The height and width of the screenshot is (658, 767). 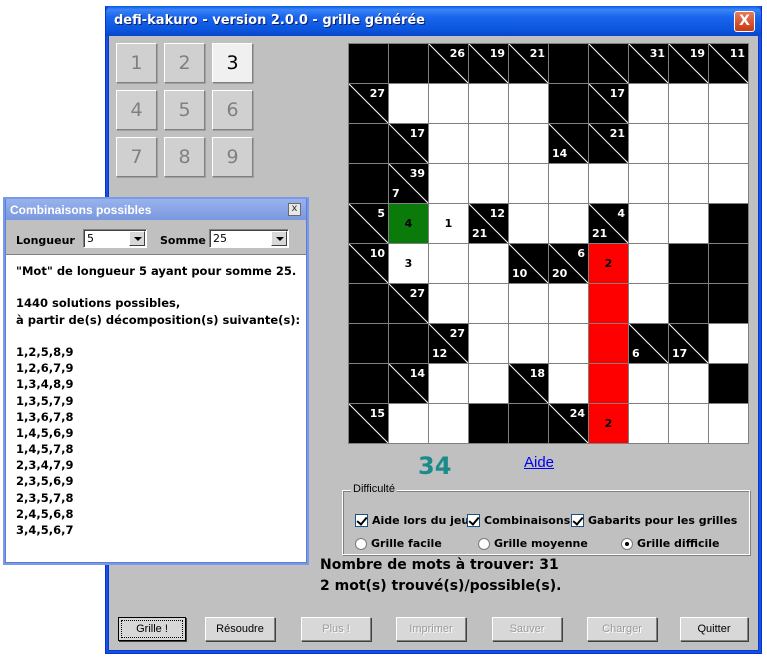 What do you see at coordinates (361, 543) in the screenshot?
I see `radio-easy-dot` at bounding box center [361, 543].